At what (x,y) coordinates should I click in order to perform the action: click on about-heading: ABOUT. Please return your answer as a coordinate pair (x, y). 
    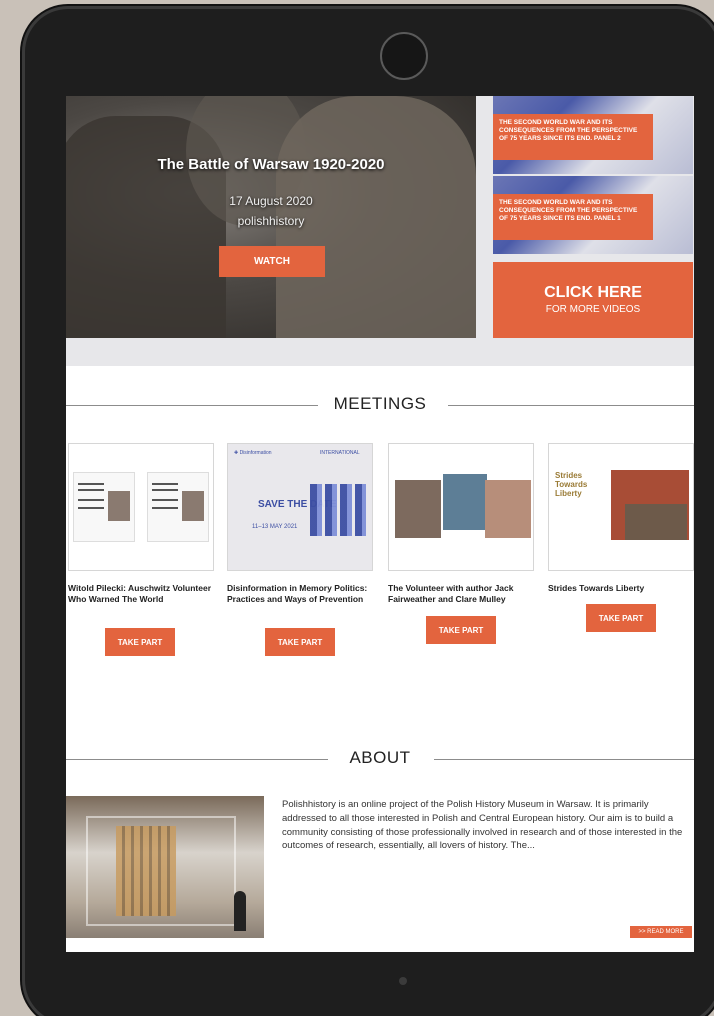
    Looking at the image, I should click on (380, 760).